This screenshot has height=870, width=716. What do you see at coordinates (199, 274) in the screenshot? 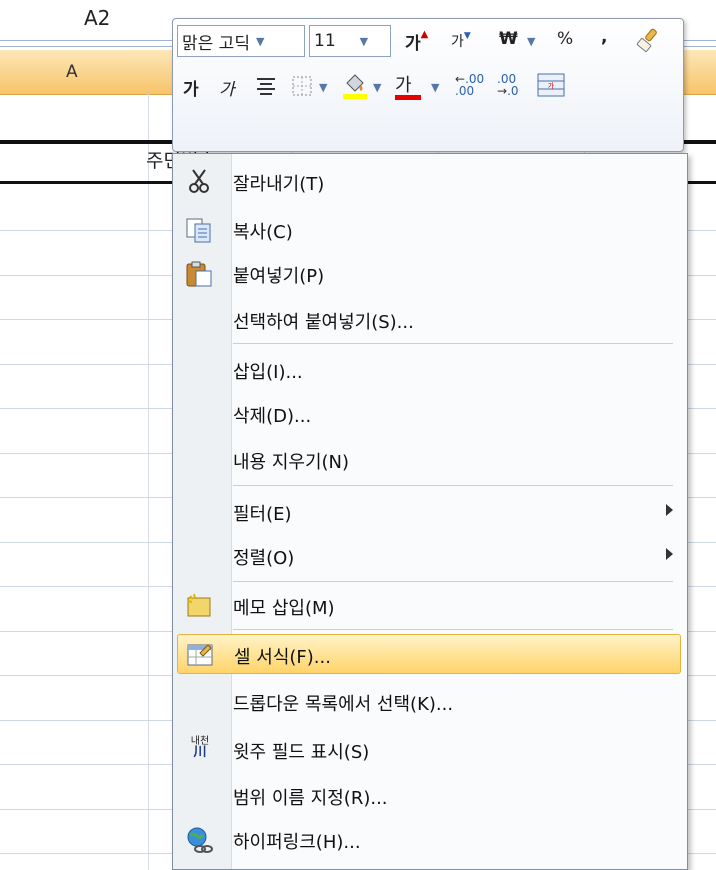
I see `paste-icon` at bounding box center [199, 274].